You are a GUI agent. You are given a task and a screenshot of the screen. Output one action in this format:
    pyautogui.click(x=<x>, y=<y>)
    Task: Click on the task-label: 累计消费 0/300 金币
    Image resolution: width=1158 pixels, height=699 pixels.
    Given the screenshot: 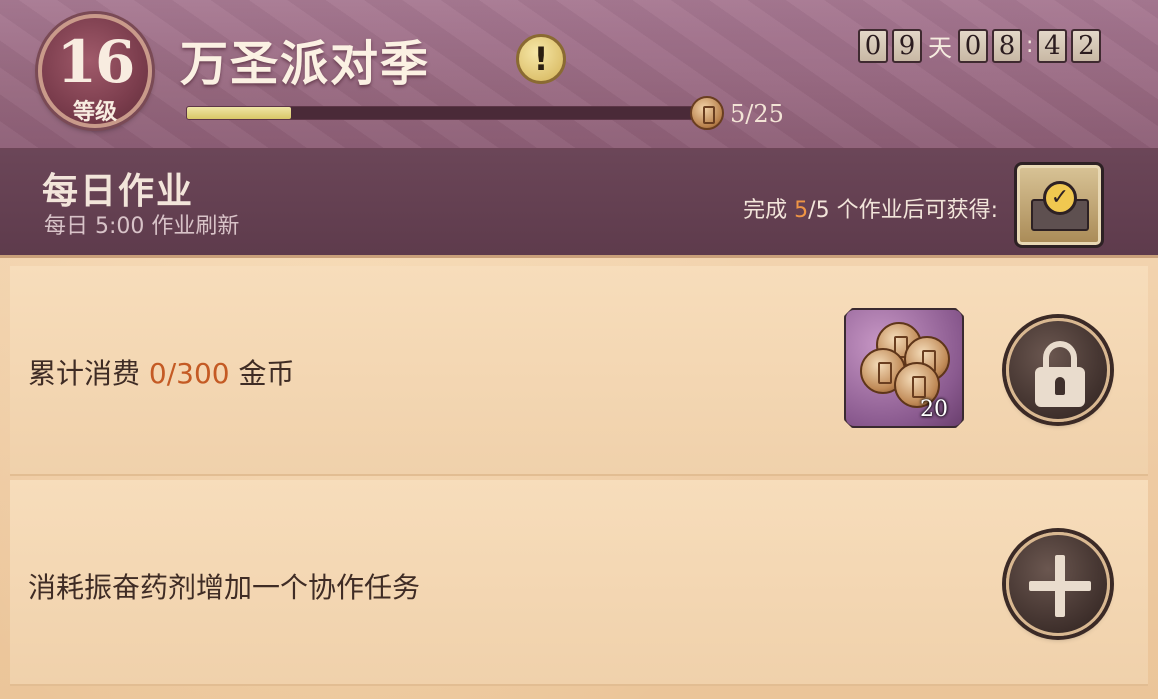 What is the action you would take?
    pyautogui.click(x=161, y=372)
    